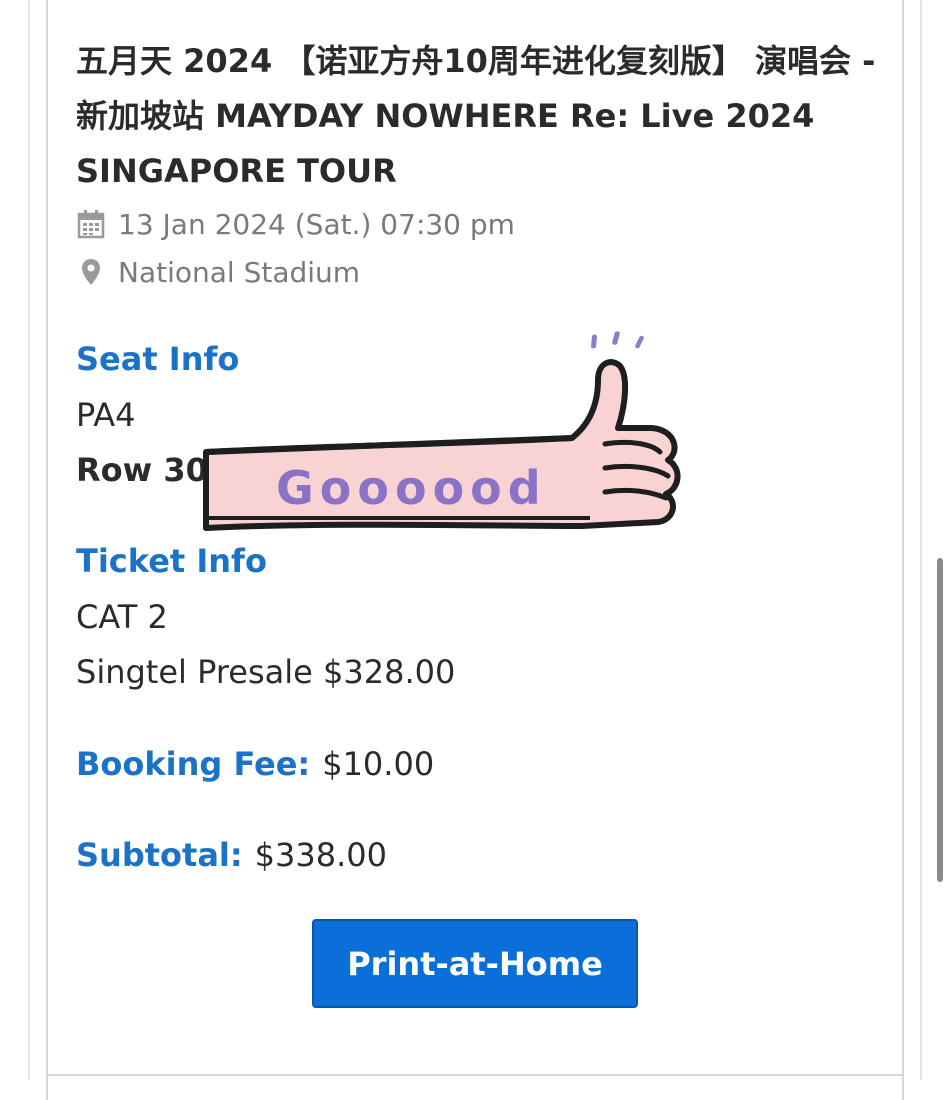 The height and width of the screenshot is (1100, 950). I want to click on event-venue-text: National Stadium, so click(239, 272).